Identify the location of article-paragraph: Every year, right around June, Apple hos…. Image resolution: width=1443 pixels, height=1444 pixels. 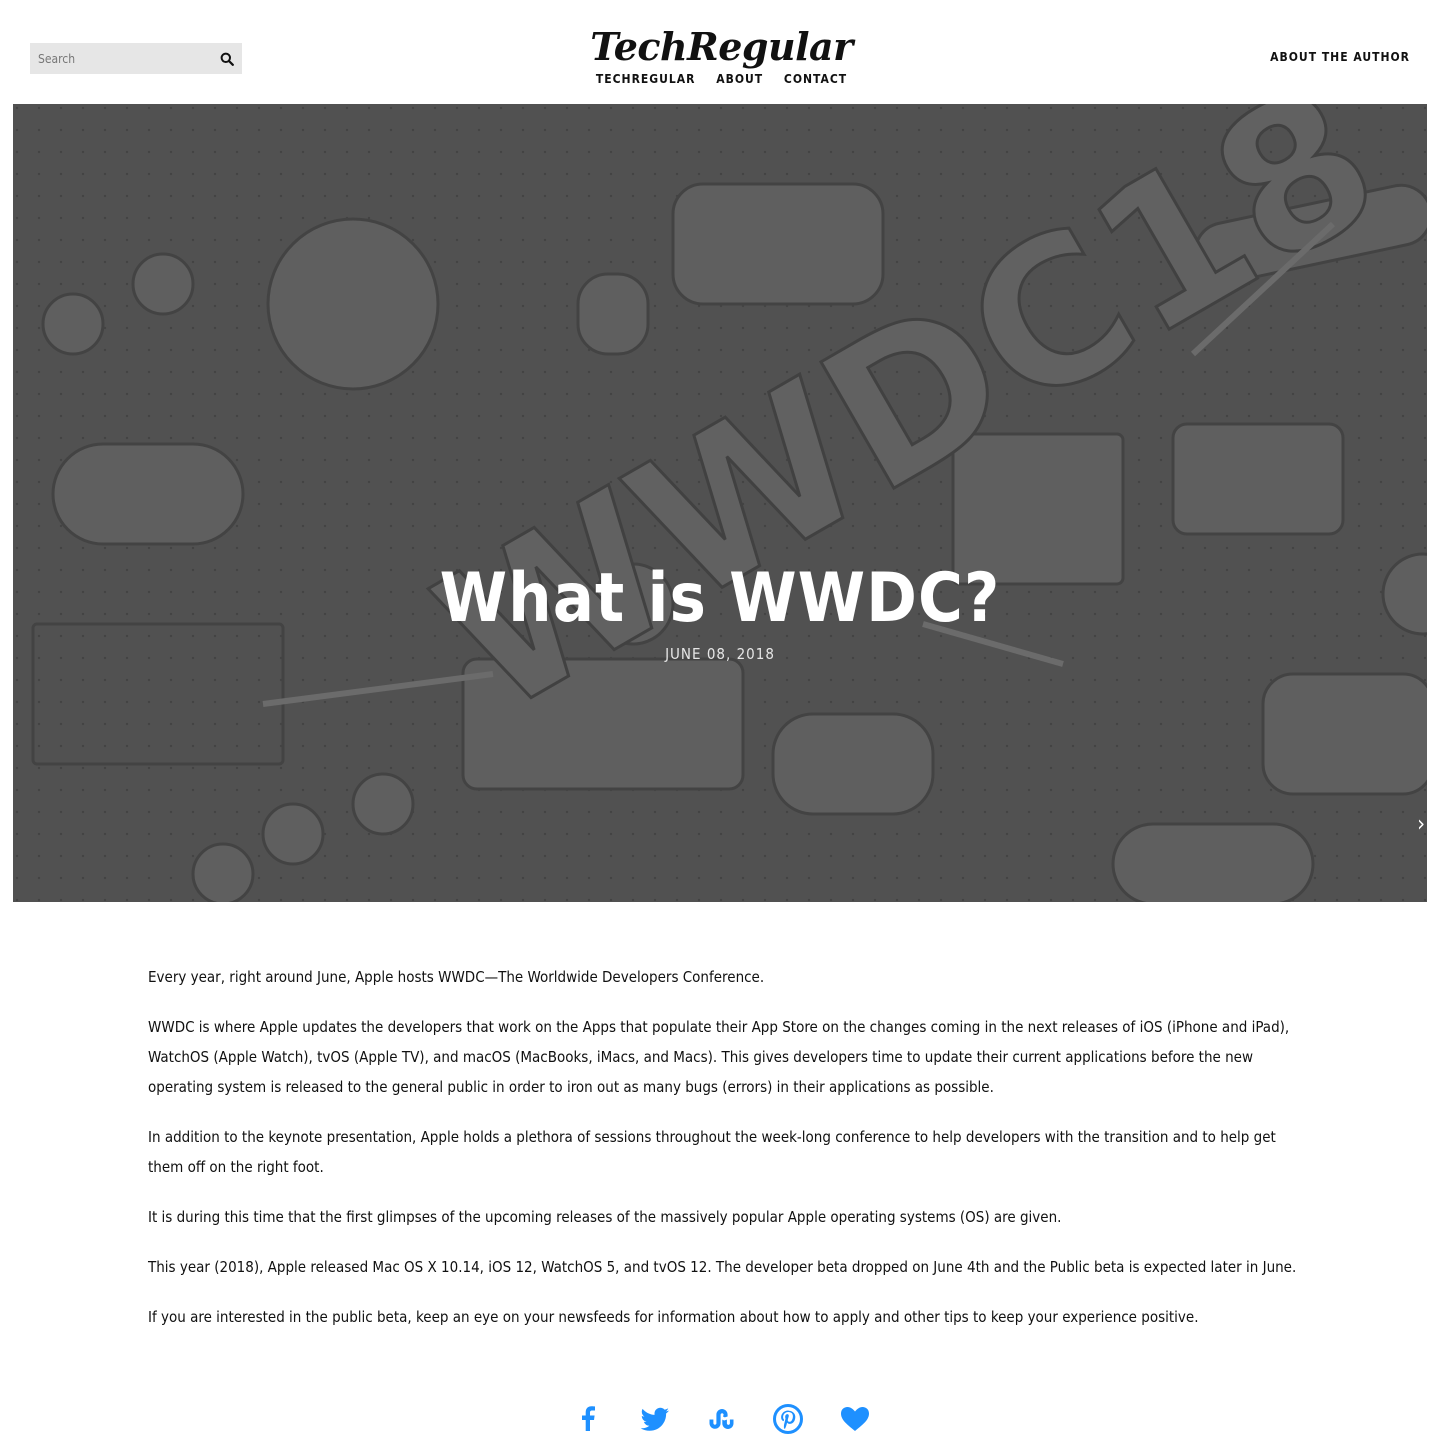
(456, 977).